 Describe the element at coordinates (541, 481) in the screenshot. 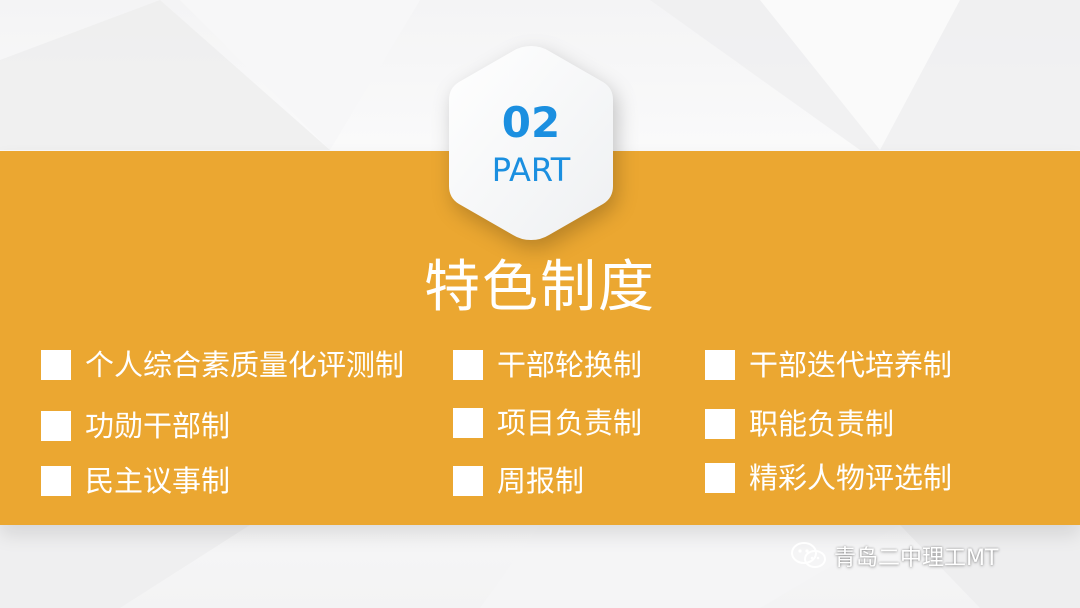

I see `list-item-label: 周报制` at that location.